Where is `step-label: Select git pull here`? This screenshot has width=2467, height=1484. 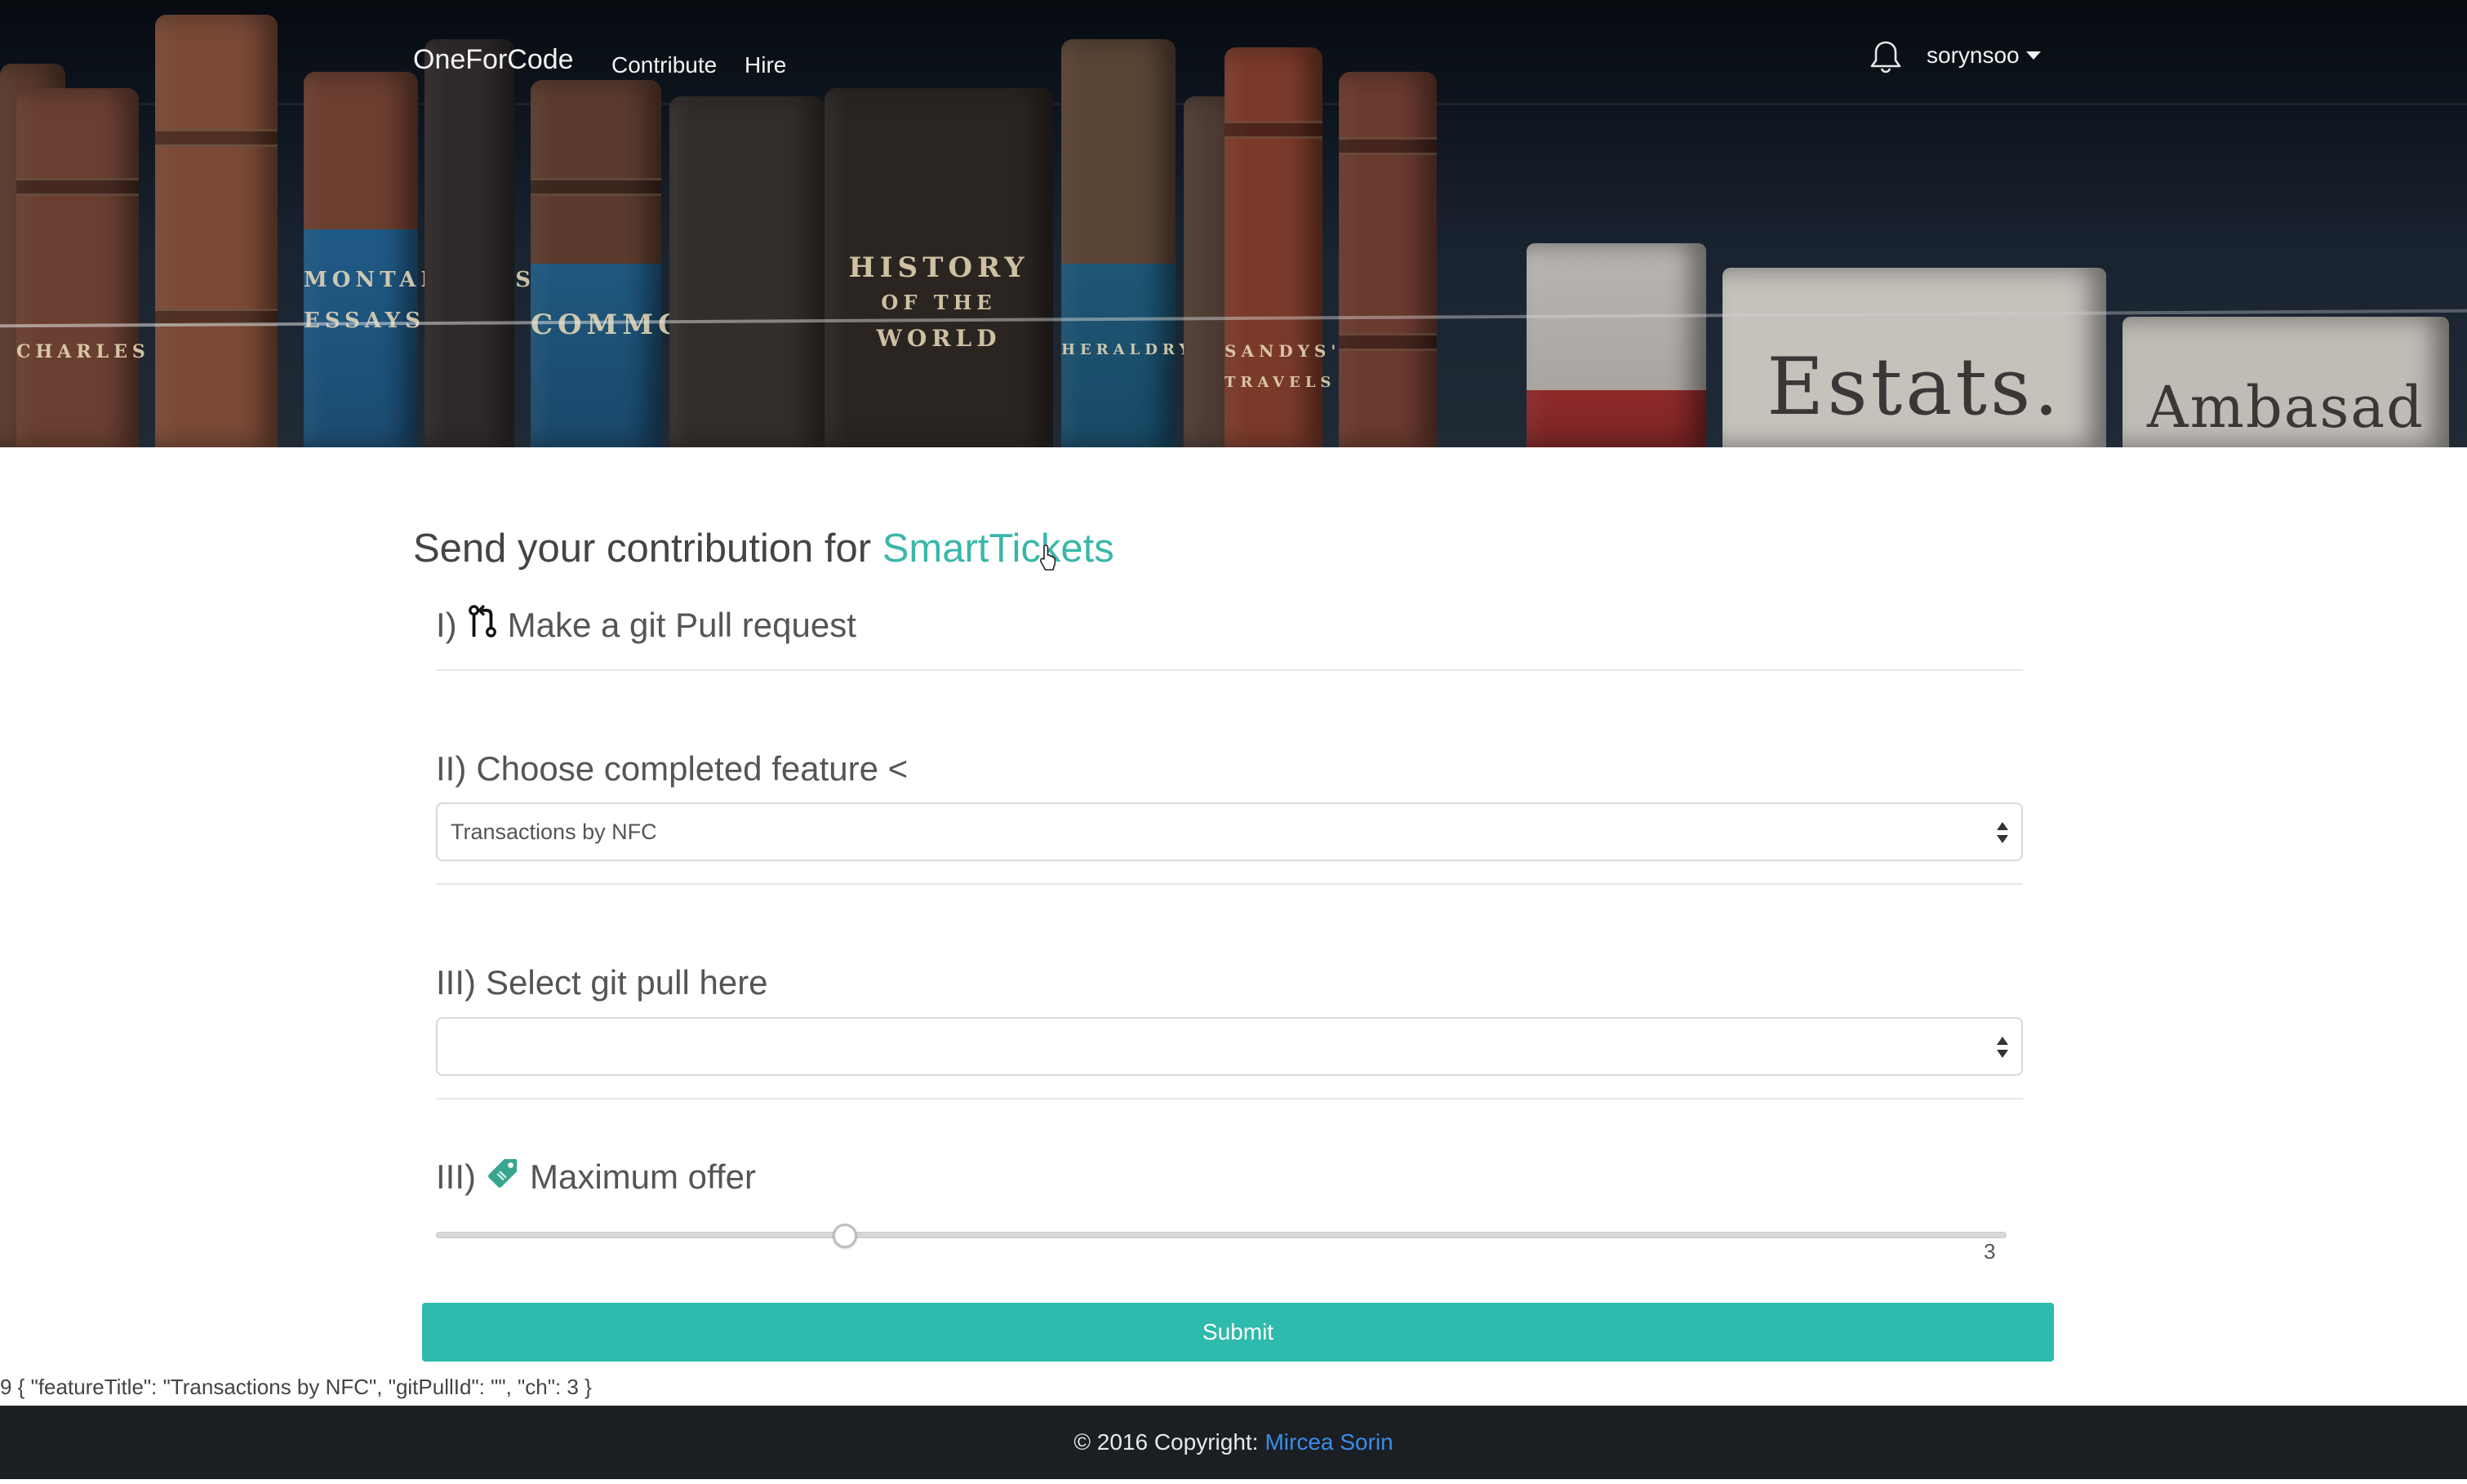
step-label: Select git pull here is located at coordinates (627, 982).